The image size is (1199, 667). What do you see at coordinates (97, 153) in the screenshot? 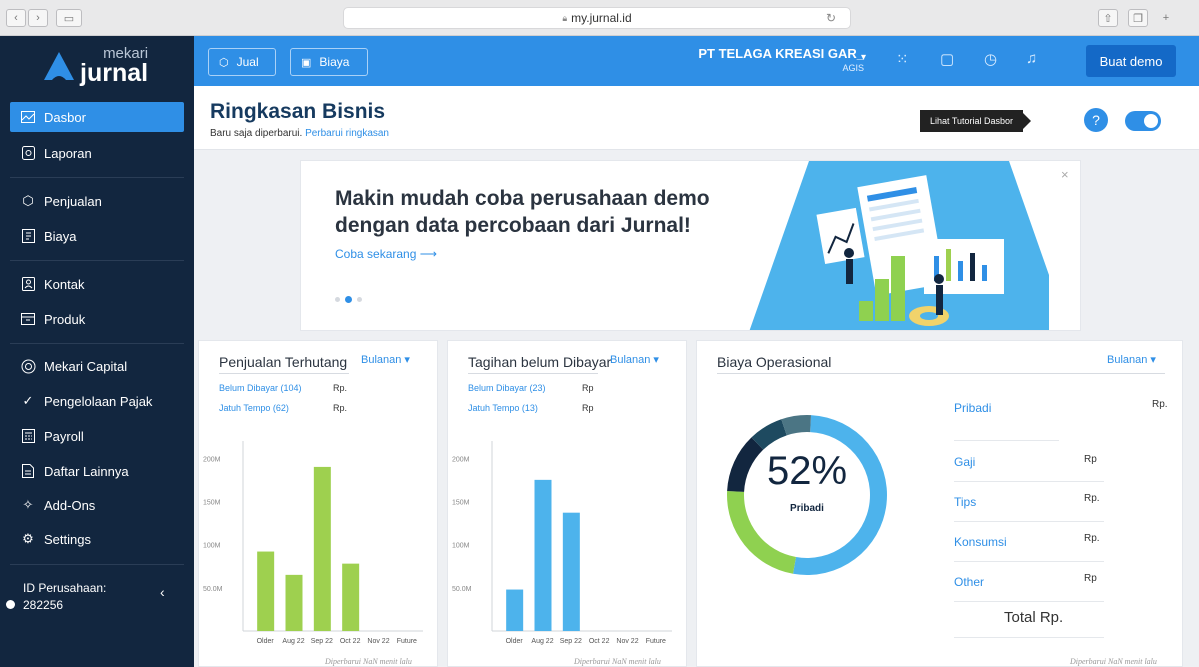
I see `sidebar-item-laporan: Laporan` at bounding box center [97, 153].